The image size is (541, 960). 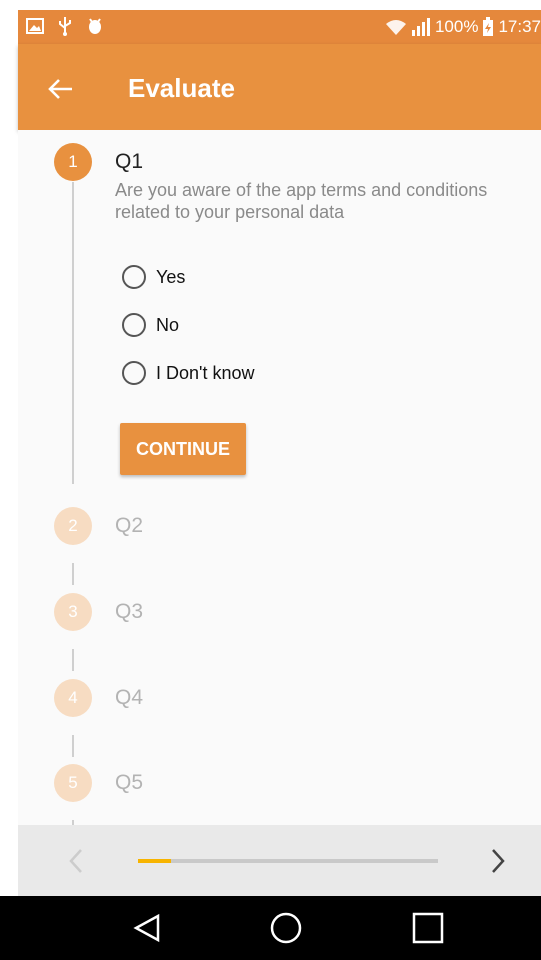 What do you see at coordinates (279, 27) in the screenshot?
I see `status-bar: 100% 17:37` at bounding box center [279, 27].